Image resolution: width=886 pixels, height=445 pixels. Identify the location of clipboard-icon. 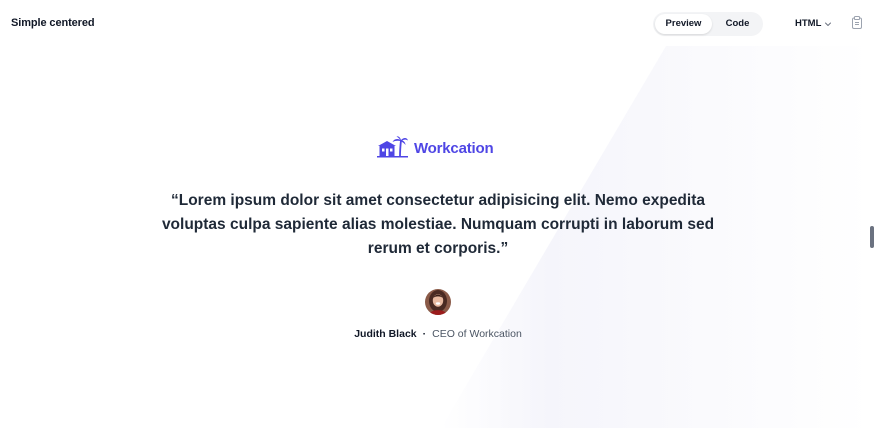
(857, 22).